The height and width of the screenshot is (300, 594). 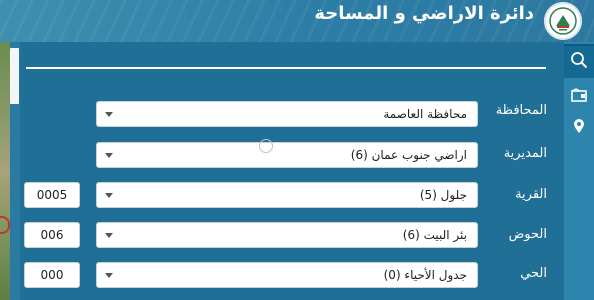 What do you see at coordinates (424, 13) in the screenshot?
I see `page-title: دائرة الاراضي و المساحة` at bounding box center [424, 13].